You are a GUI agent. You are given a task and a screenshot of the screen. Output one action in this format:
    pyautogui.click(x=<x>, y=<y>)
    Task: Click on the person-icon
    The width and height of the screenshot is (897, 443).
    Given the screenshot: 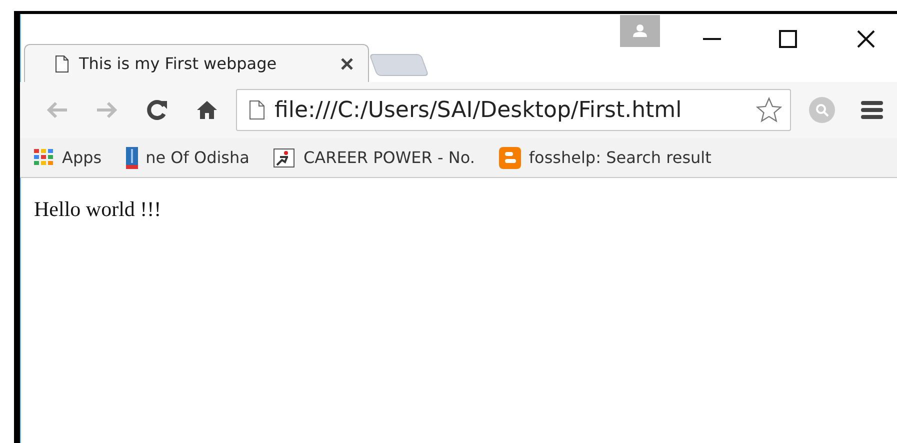 What is the action you would take?
    pyautogui.click(x=640, y=31)
    